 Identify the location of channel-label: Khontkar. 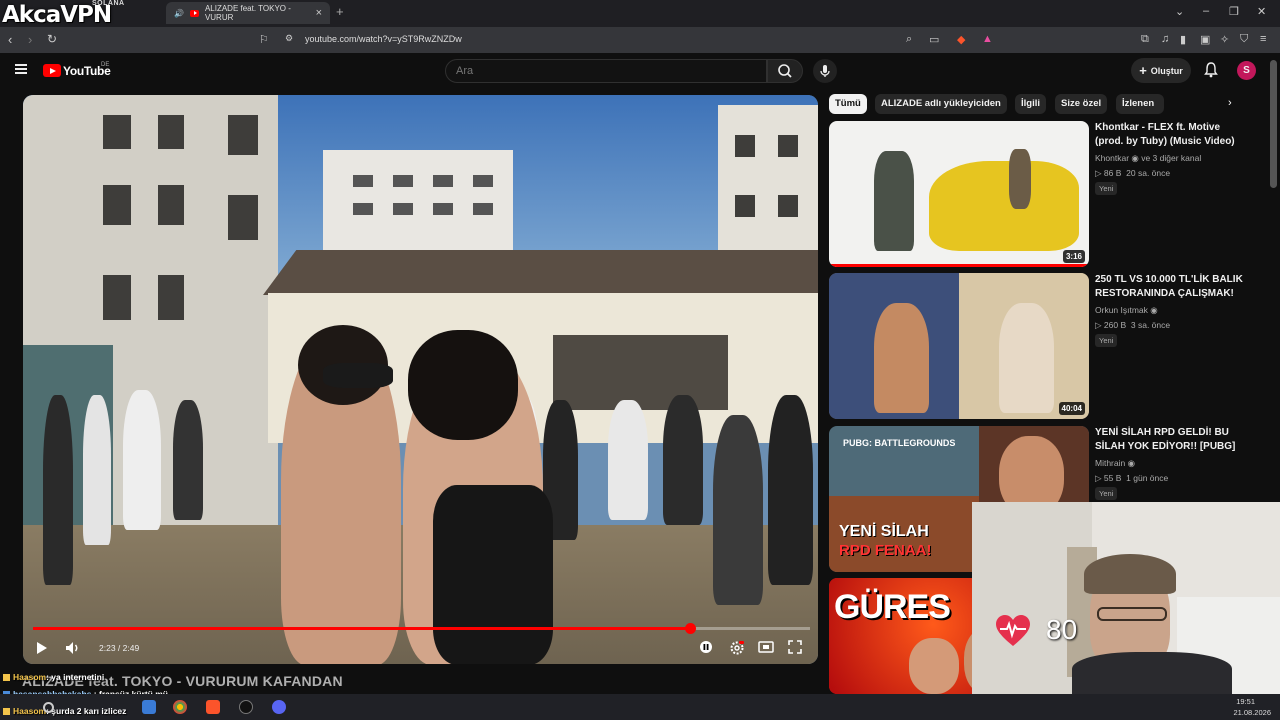
(1112, 158).